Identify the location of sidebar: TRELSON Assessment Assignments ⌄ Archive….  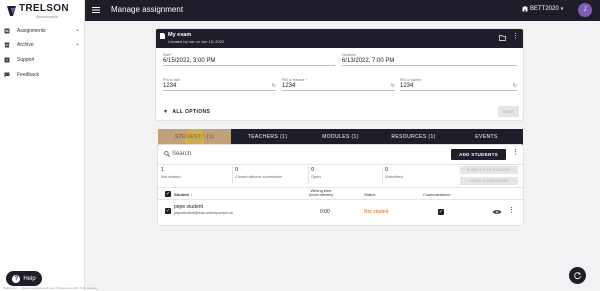
(42, 145).